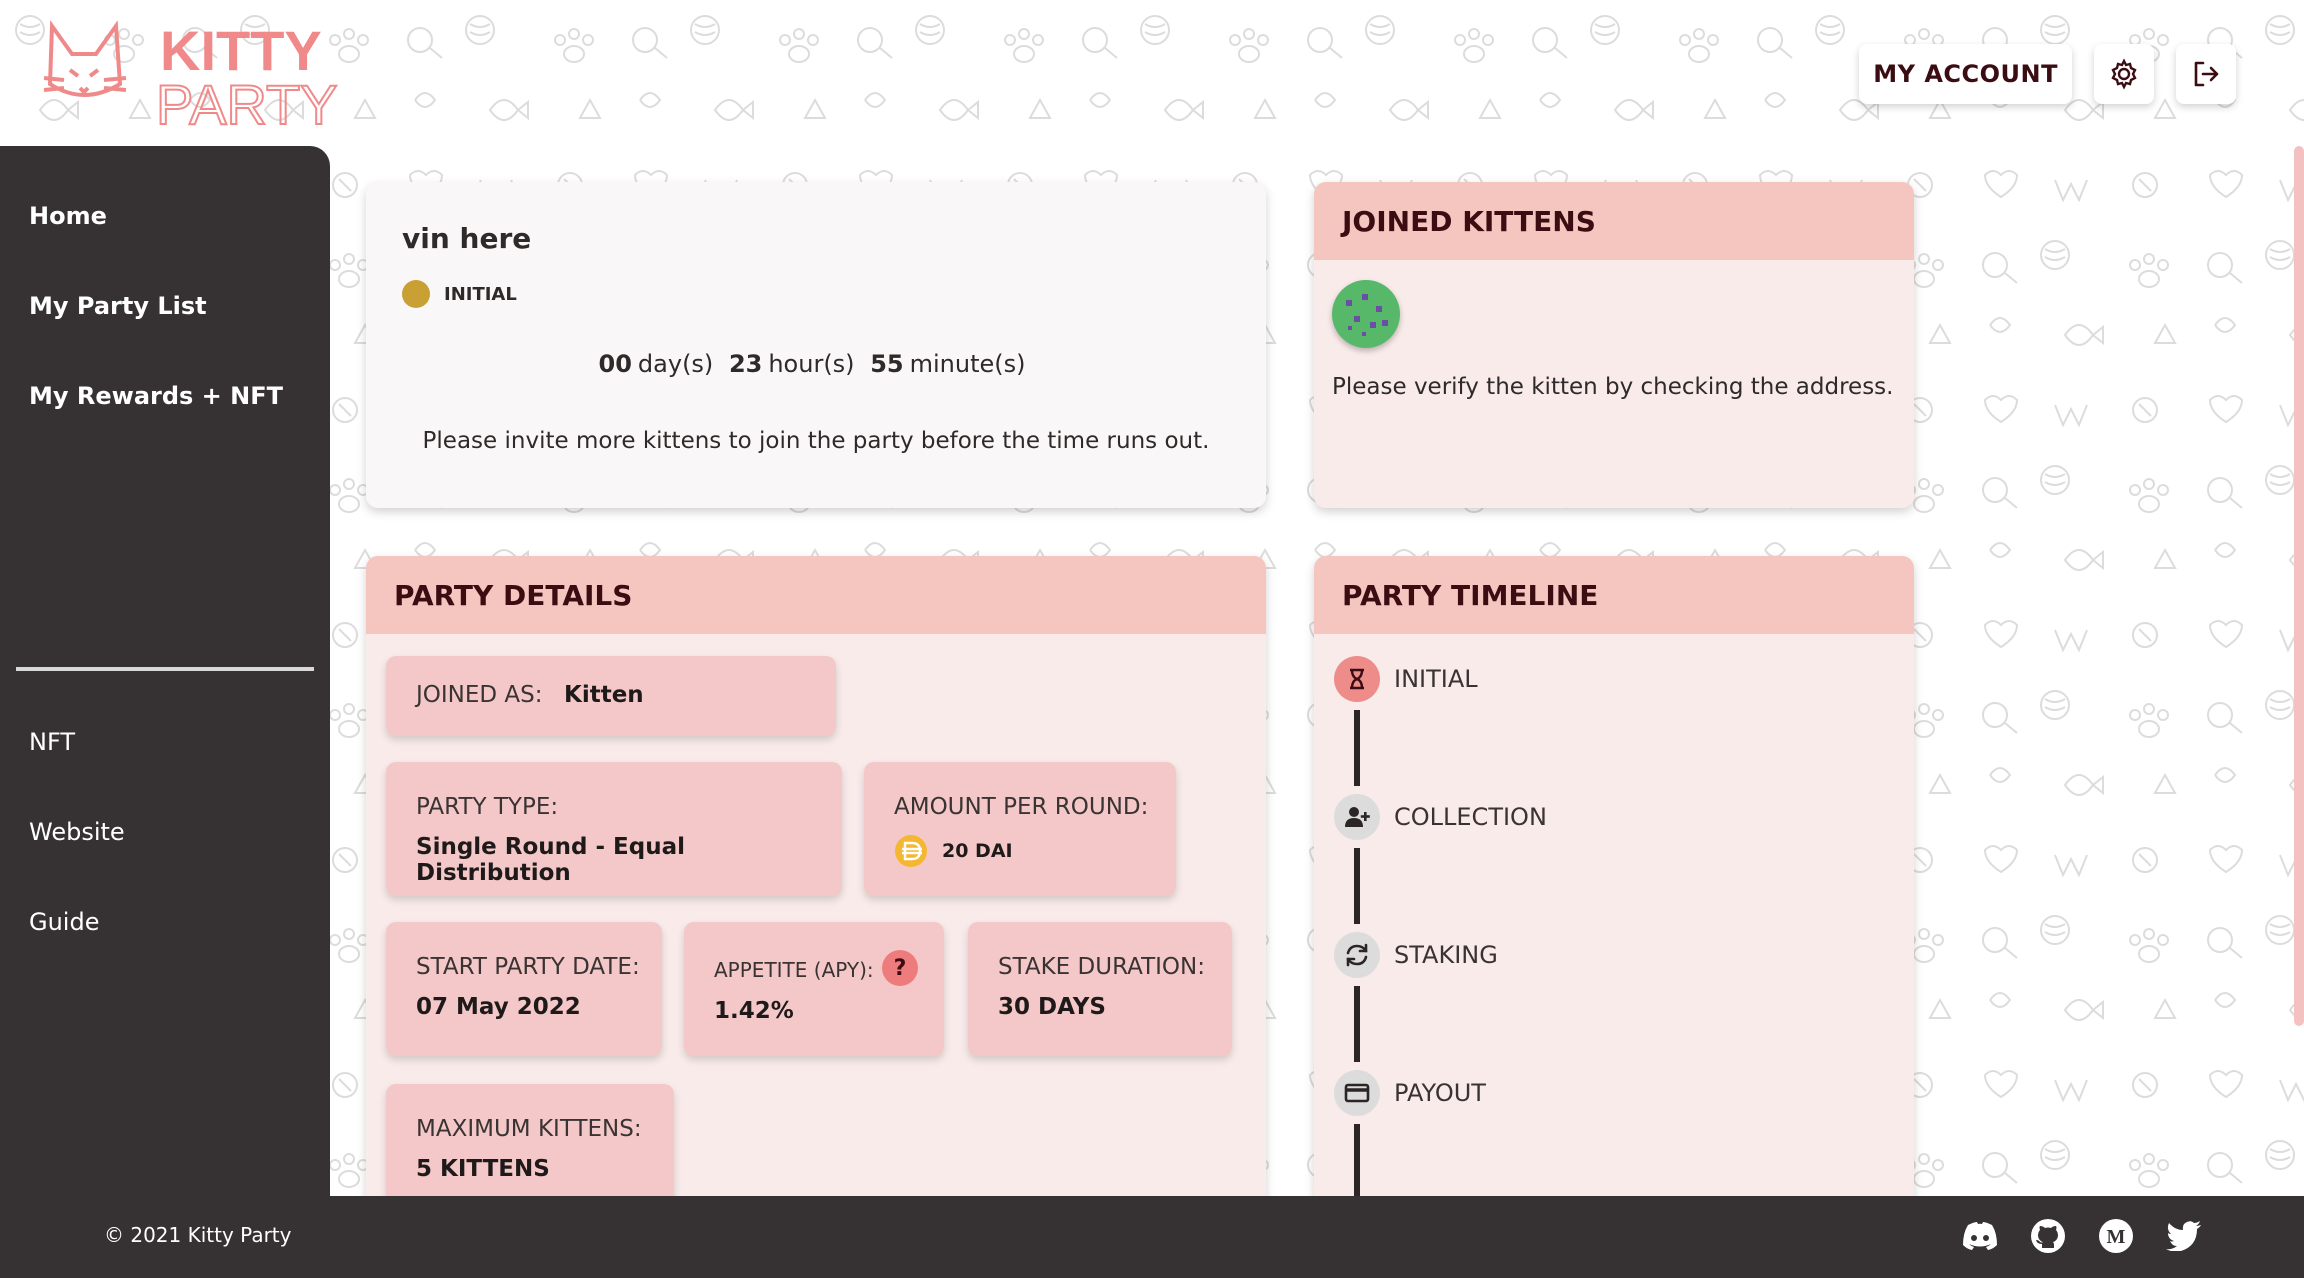  I want to click on page-scrollbar, so click(2299, 586).